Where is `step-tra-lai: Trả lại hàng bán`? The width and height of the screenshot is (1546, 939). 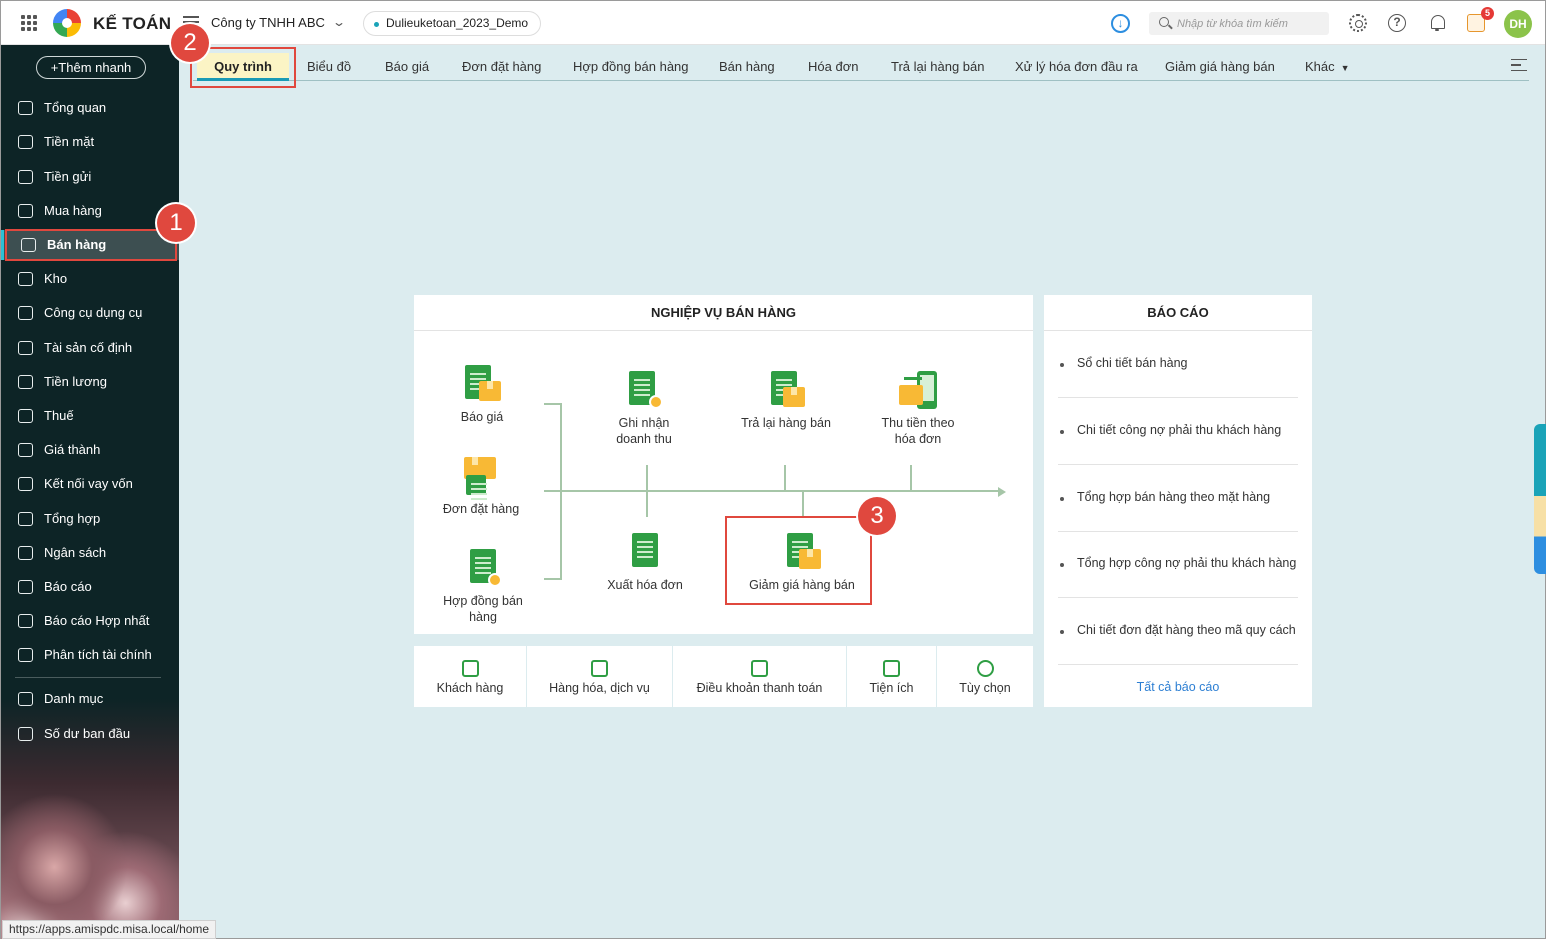 step-tra-lai: Trả lại hàng bán is located at coordinates (786, 401).